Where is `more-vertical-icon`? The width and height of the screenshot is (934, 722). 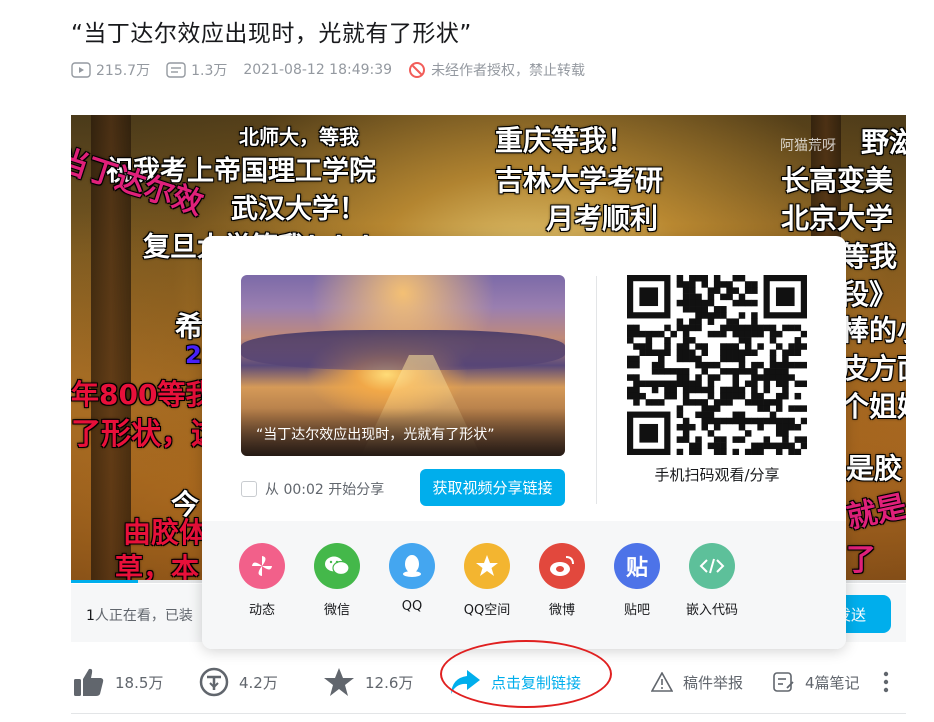 more-vertical-icon is located at coordinates (886, 682).